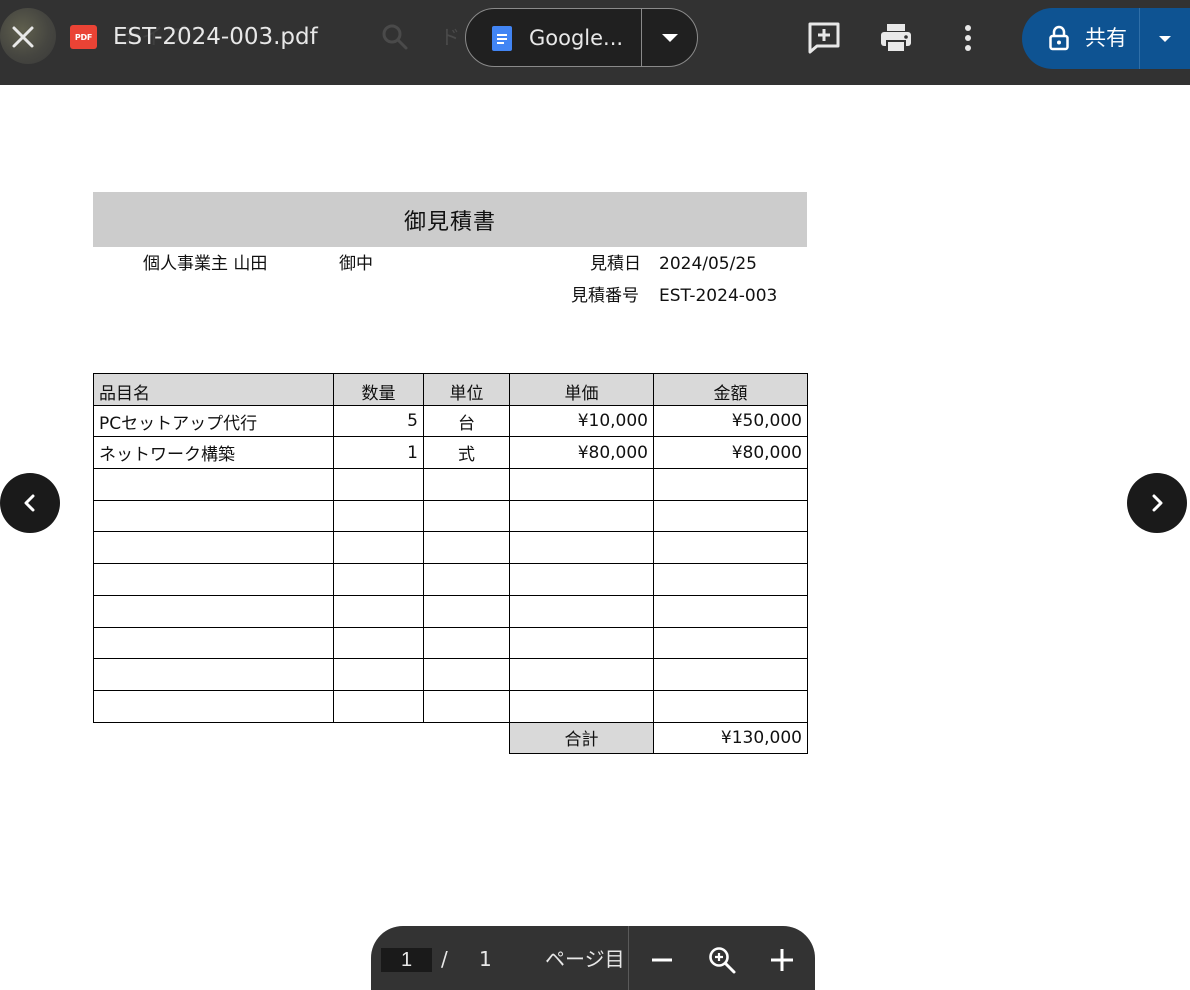  I want to click on zoom-icon, so click(722, 960).